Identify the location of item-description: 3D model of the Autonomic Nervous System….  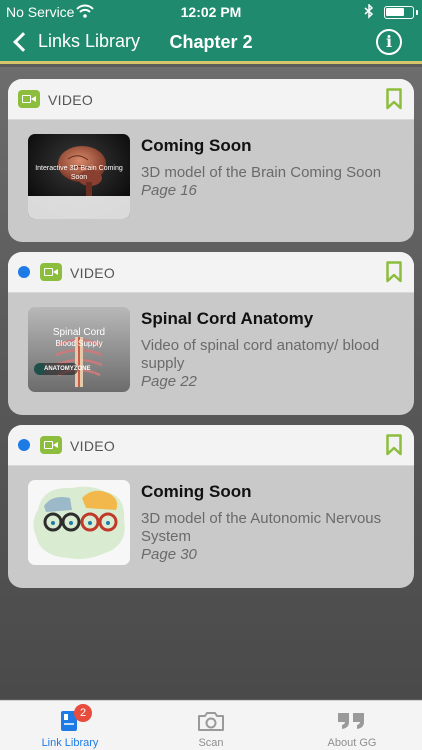
(271, 537).